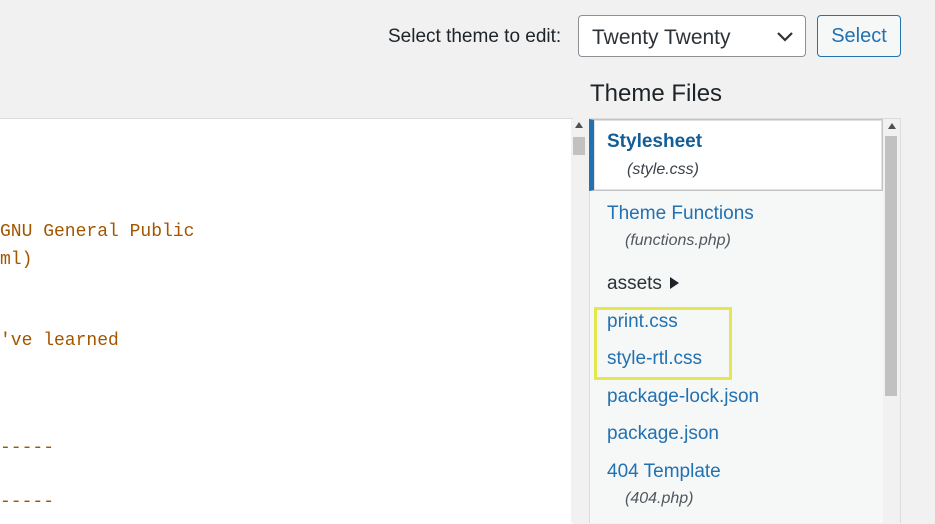 Image resolution: width=935 pixels, height=524 pixels. What do you see at coordinates (475, 36) in the screenshot?
I see `select-theme-label: Select theme to edit:` at bounding box center [475, 36].